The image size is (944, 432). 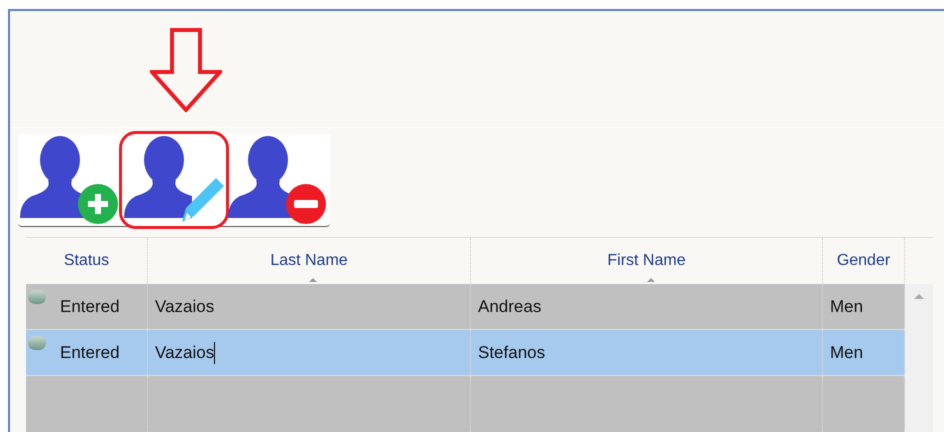 What do you see at coordinates (184, 353) in the screenshot?
I see `table-cell: Vazaios` at bounding box center [184, 353].